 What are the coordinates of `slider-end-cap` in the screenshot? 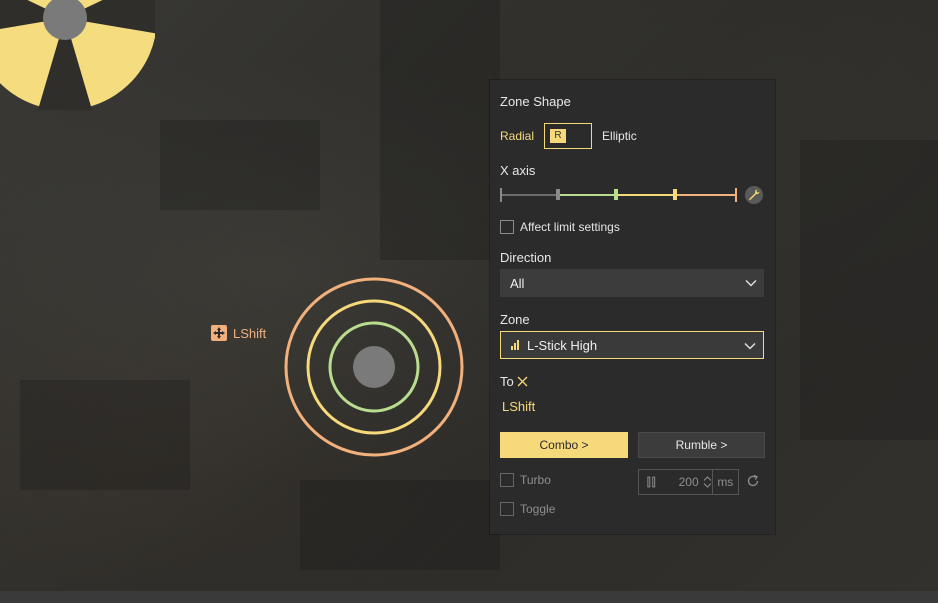 It's located at (736, 195).